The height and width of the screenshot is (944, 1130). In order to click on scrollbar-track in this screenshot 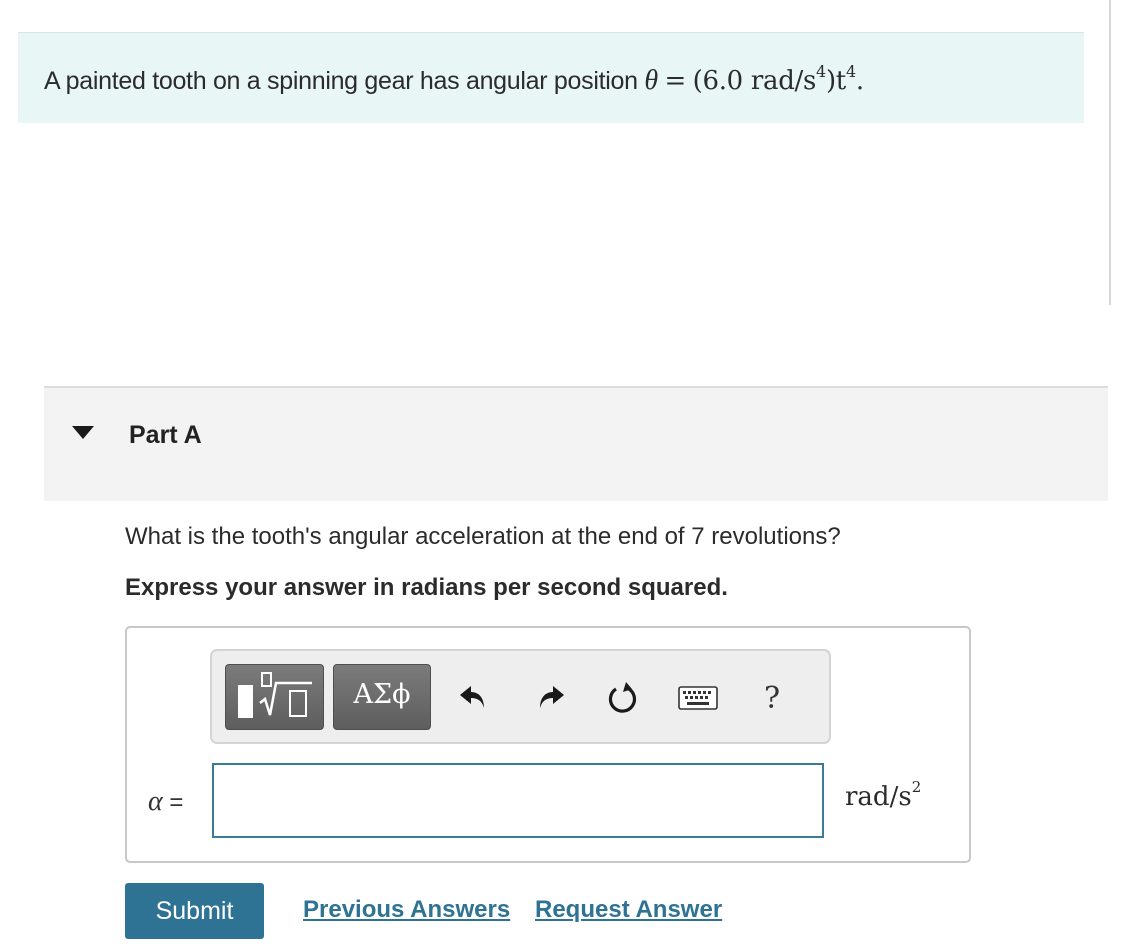, I will do `click(1110, 152)`.